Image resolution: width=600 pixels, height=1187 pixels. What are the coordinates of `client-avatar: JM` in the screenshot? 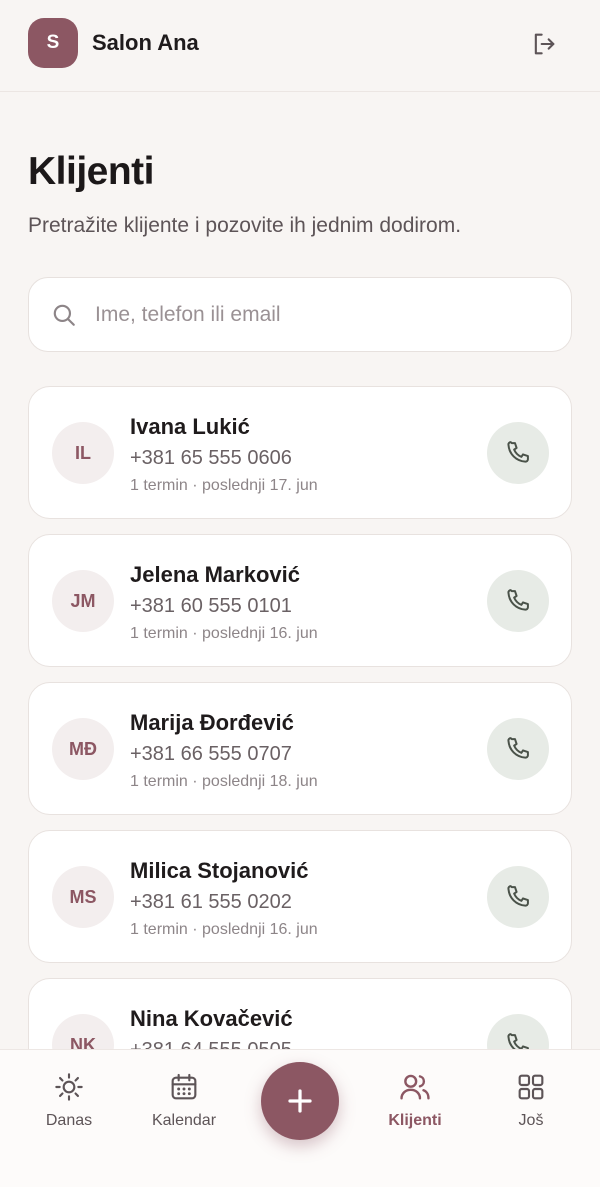 It's located at (83, 601).